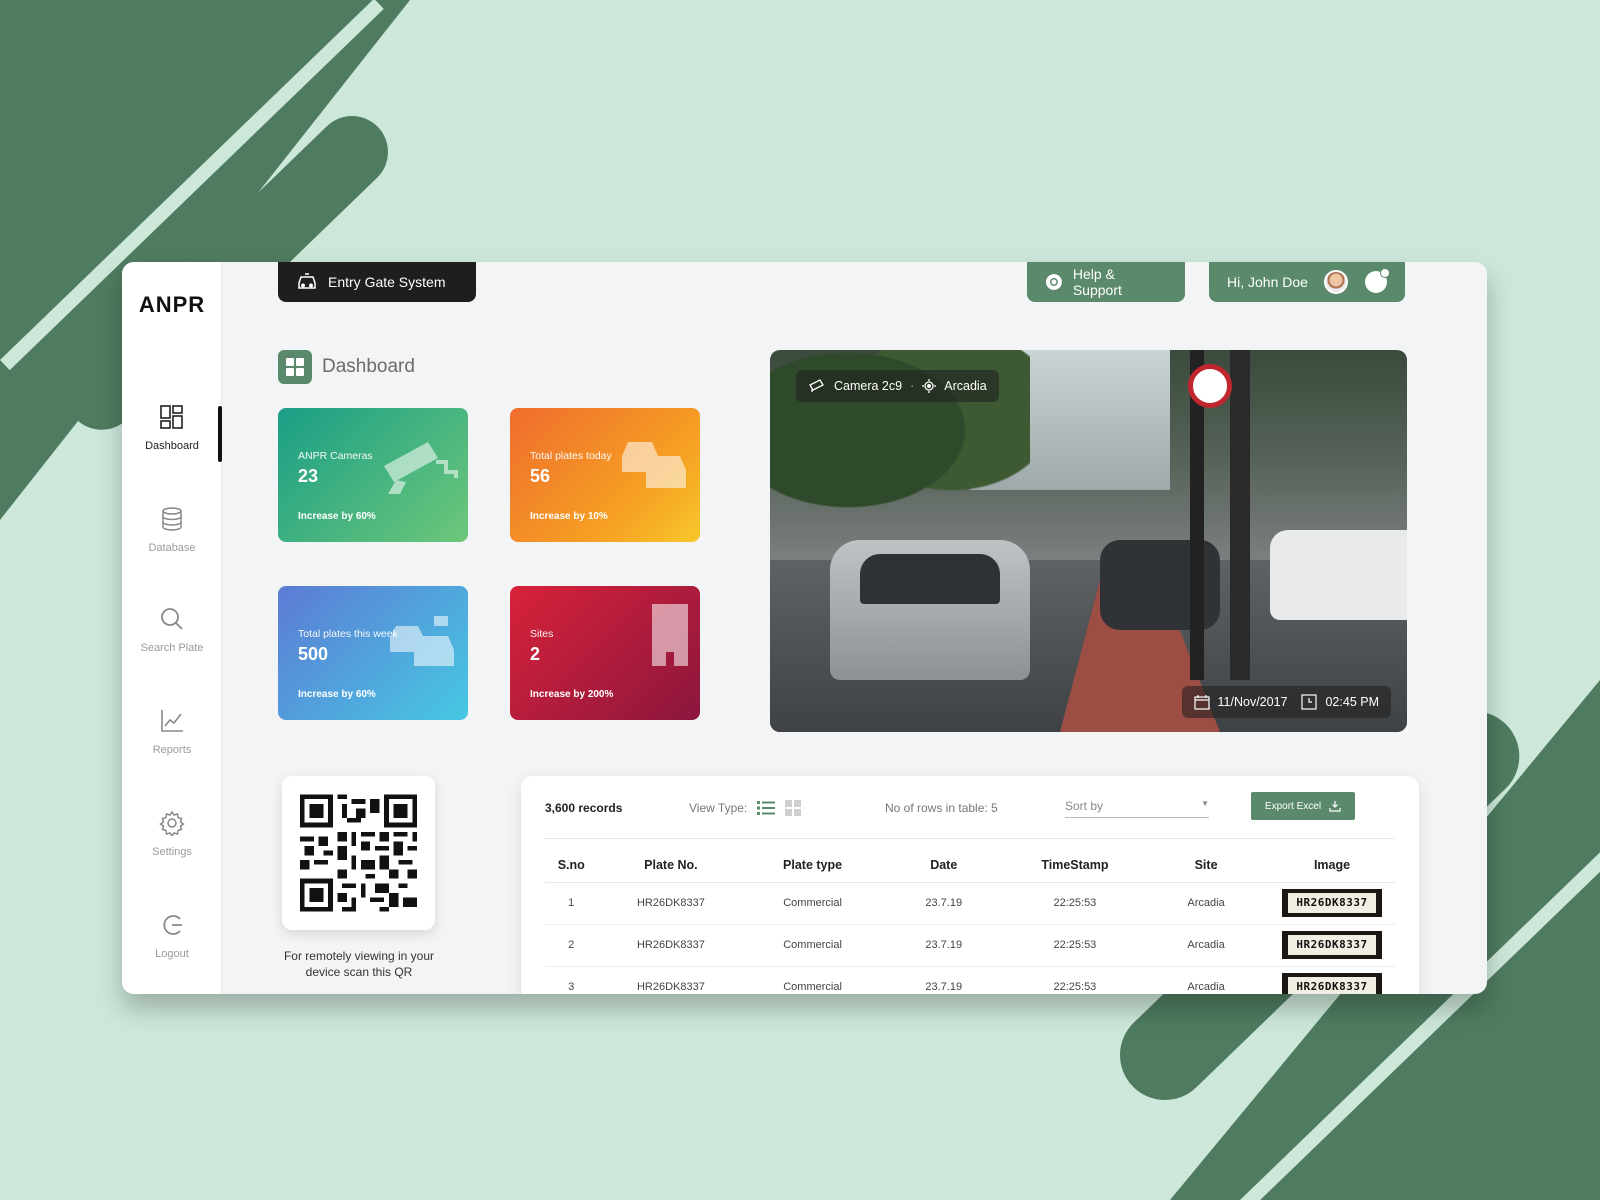  What do you see at coordinates (1336, 282) in the screenshot?
I see `avatar` at bounding box center [1336, 282].